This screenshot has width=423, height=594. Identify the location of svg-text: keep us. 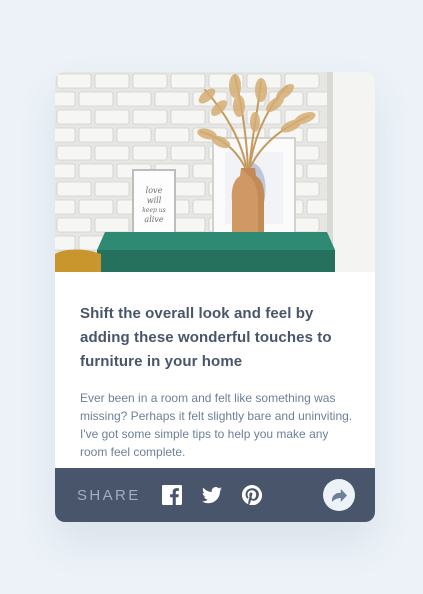
(153, 210).